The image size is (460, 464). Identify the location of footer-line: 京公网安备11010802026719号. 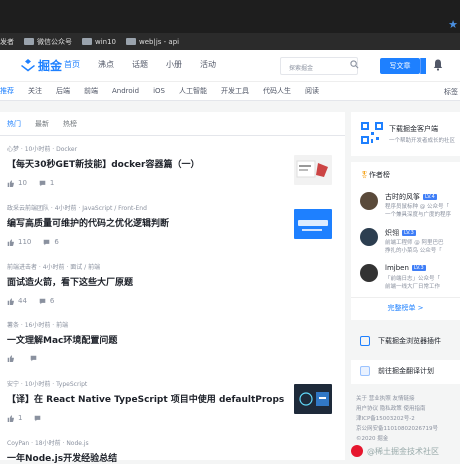
(397, 429).